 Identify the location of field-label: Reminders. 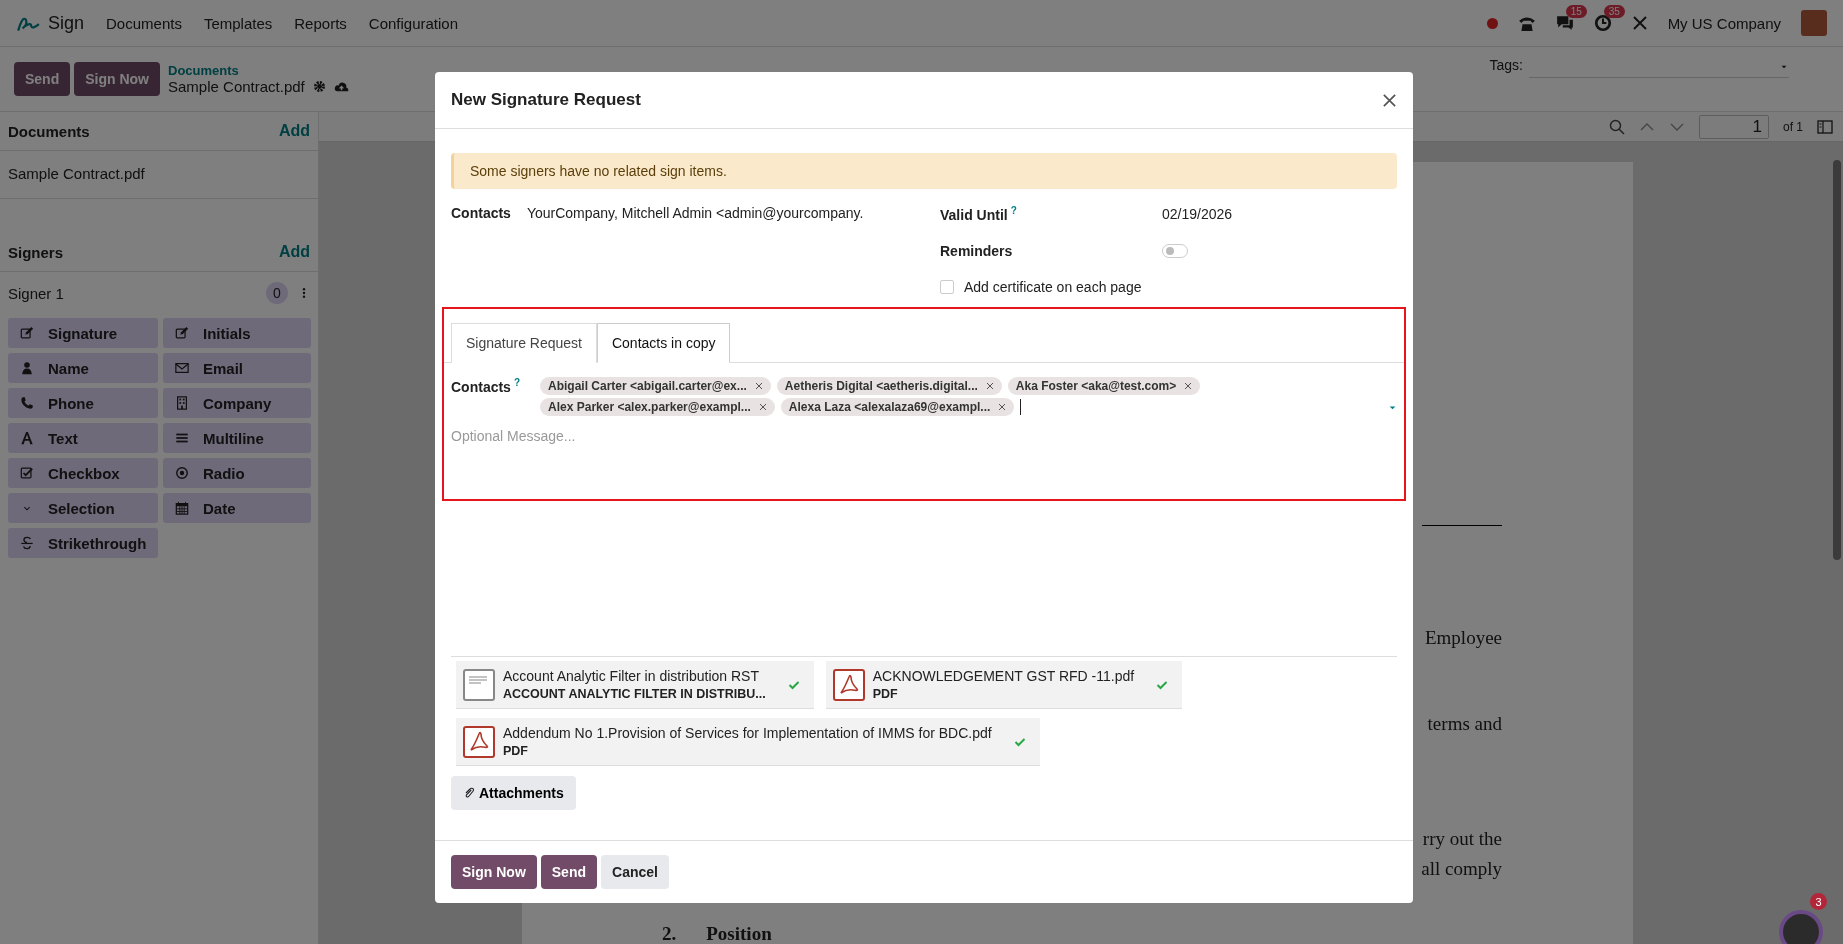
(977, 250).